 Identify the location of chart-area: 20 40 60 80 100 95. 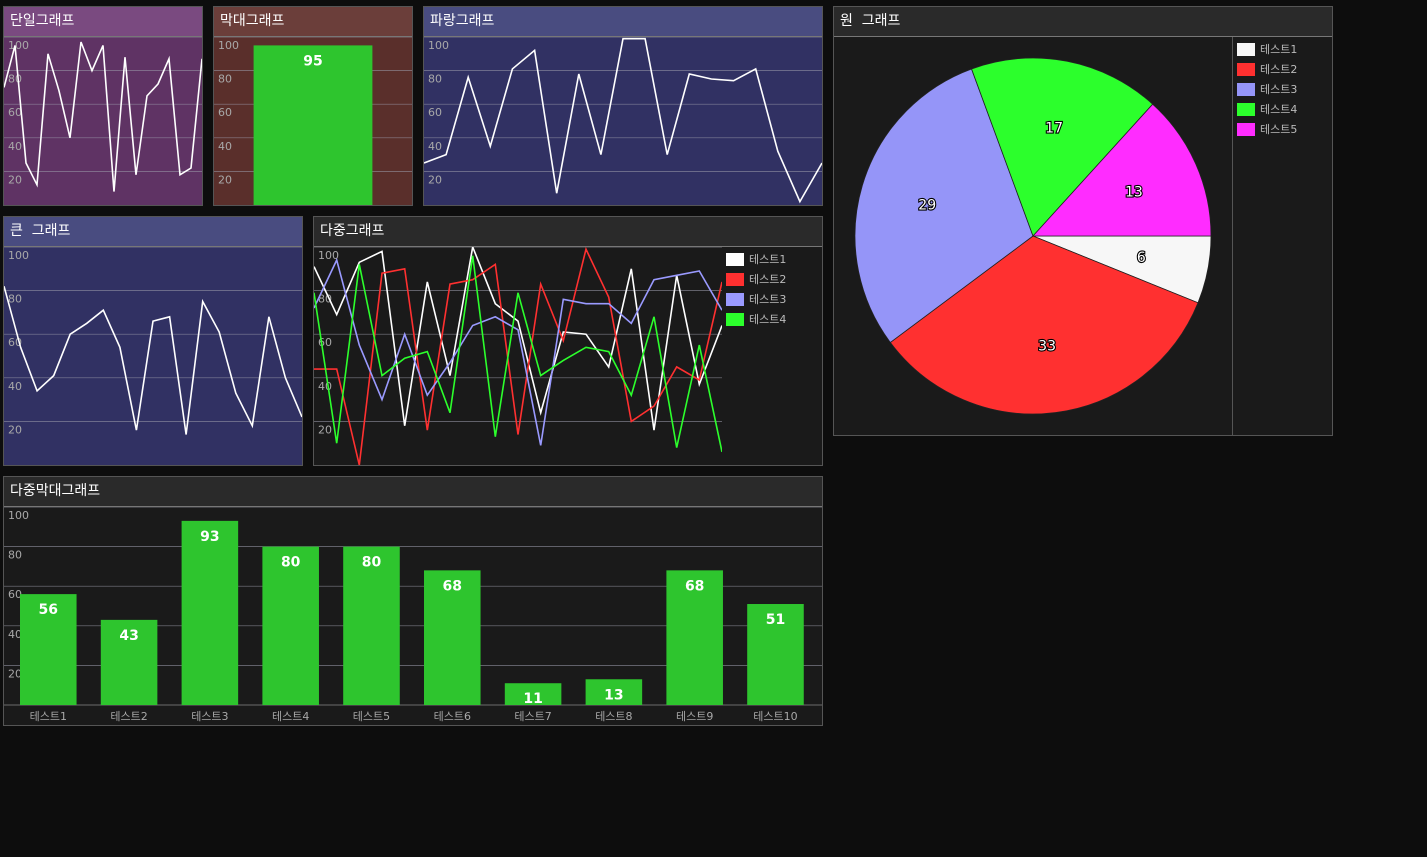
(313, 121).